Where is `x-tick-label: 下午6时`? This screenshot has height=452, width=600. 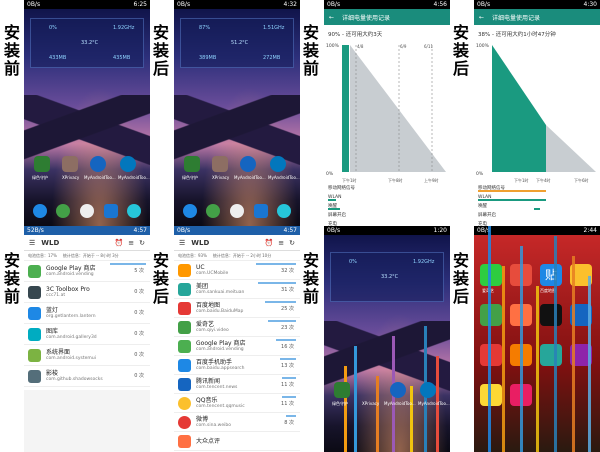
x-tick-label: 下午6时 is located at coordinates (581, 180).